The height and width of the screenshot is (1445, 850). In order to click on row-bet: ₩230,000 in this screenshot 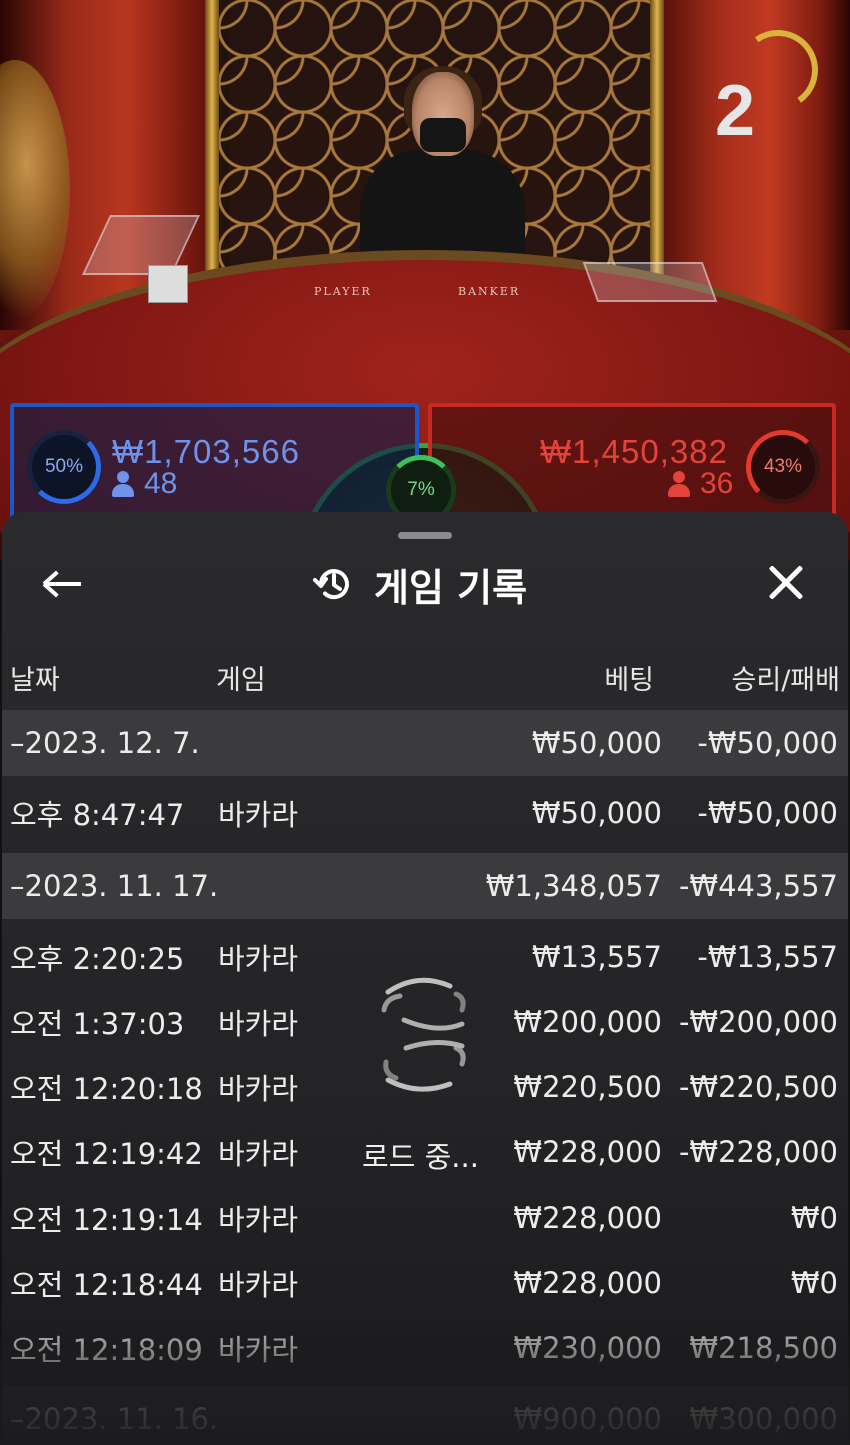, I will do `click(587, 1348)`.